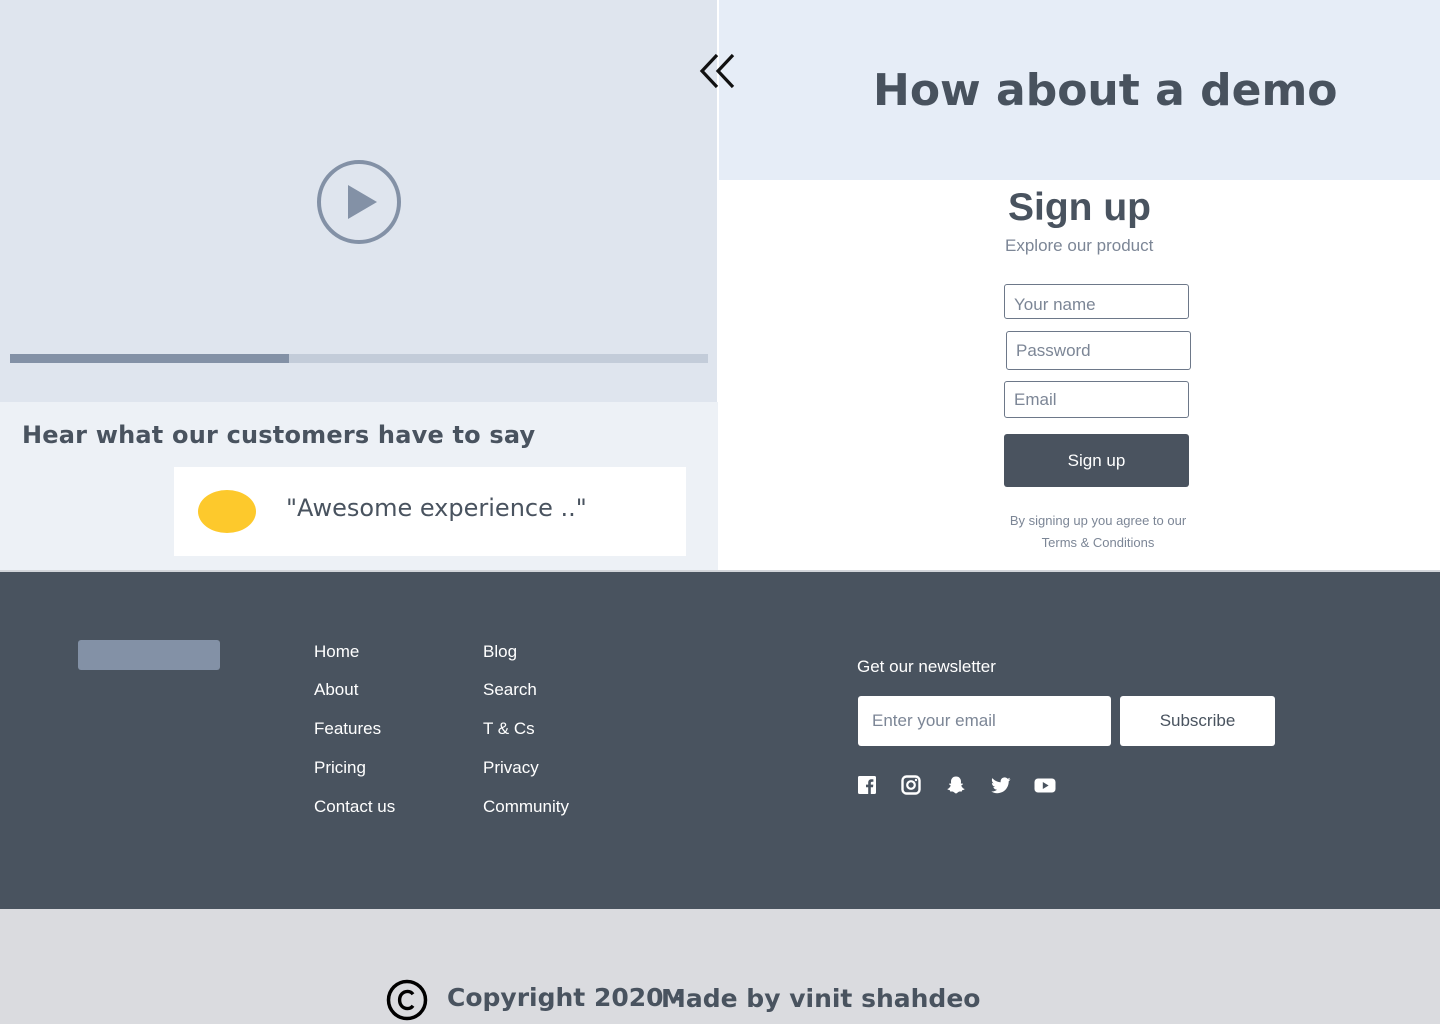 This screenshot has height=1024, width=1440. I want to click on footer-link-pricing: Pricing, so click(340, 768).